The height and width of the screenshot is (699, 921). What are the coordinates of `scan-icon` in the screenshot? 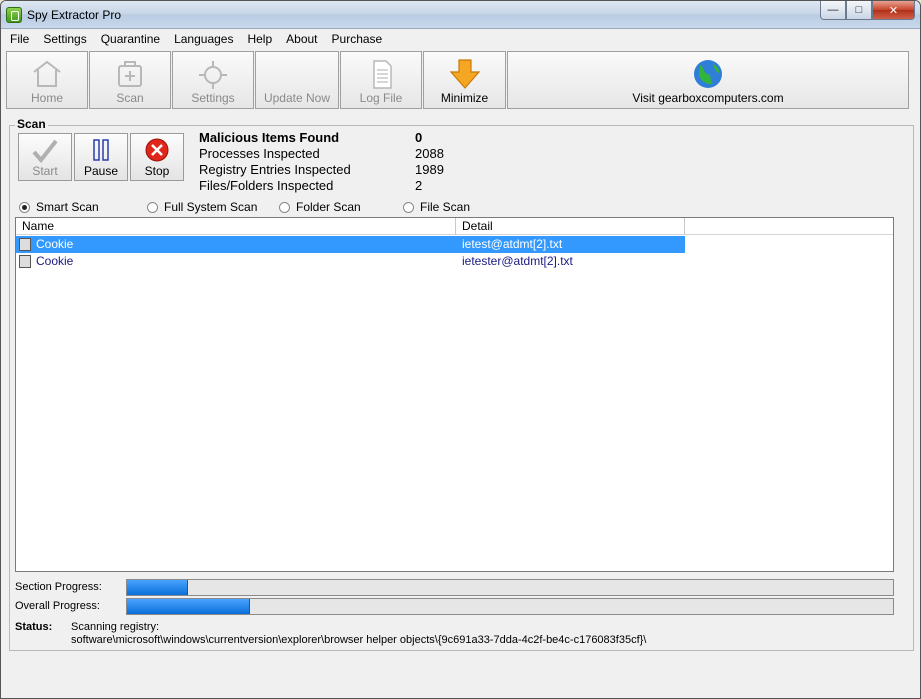 It's located at (130, 74).